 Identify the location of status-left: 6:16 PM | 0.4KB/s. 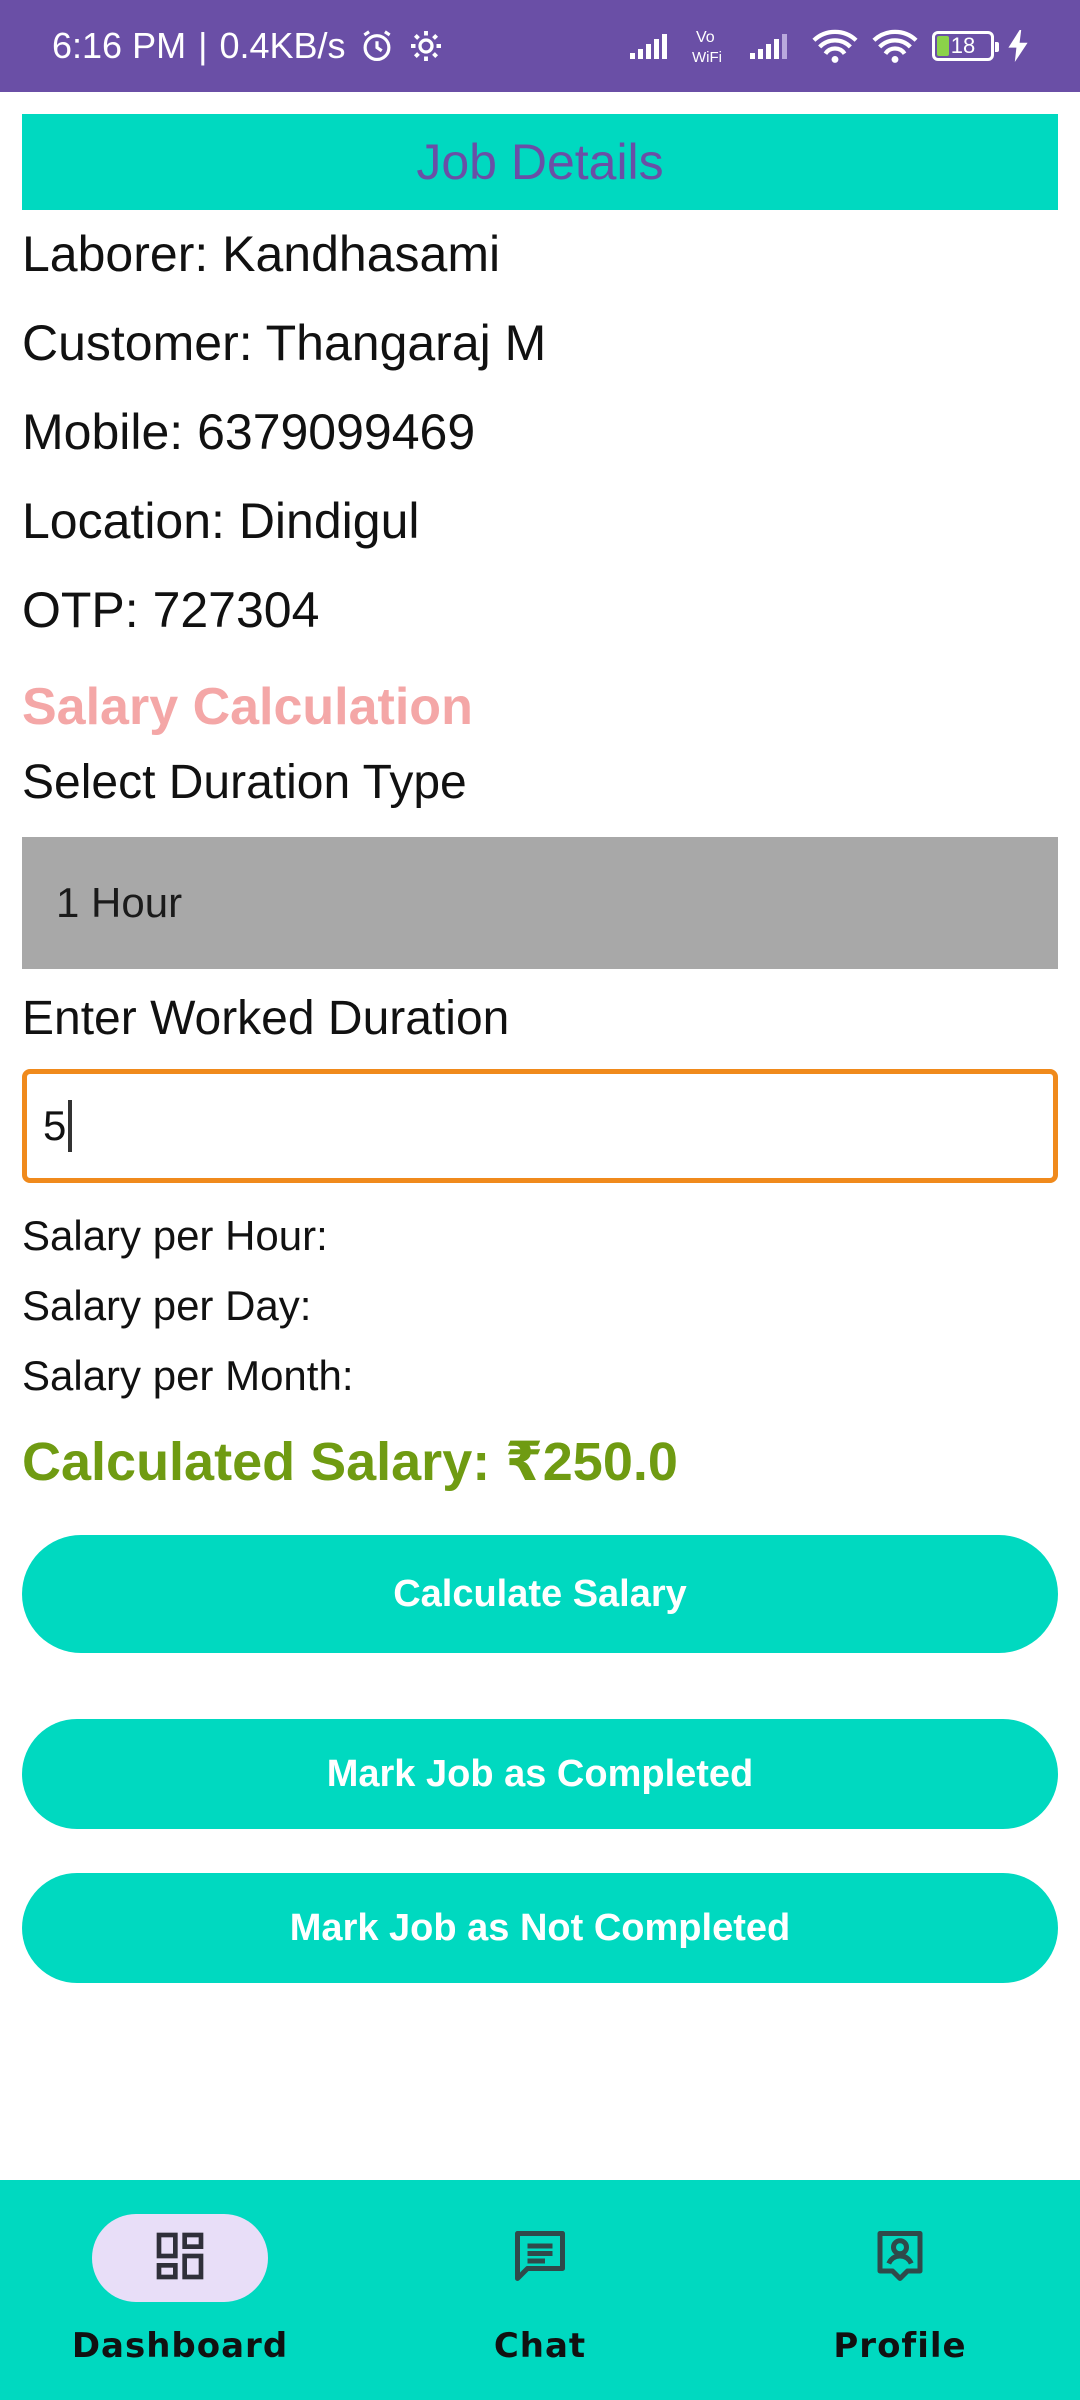
(248, 46).